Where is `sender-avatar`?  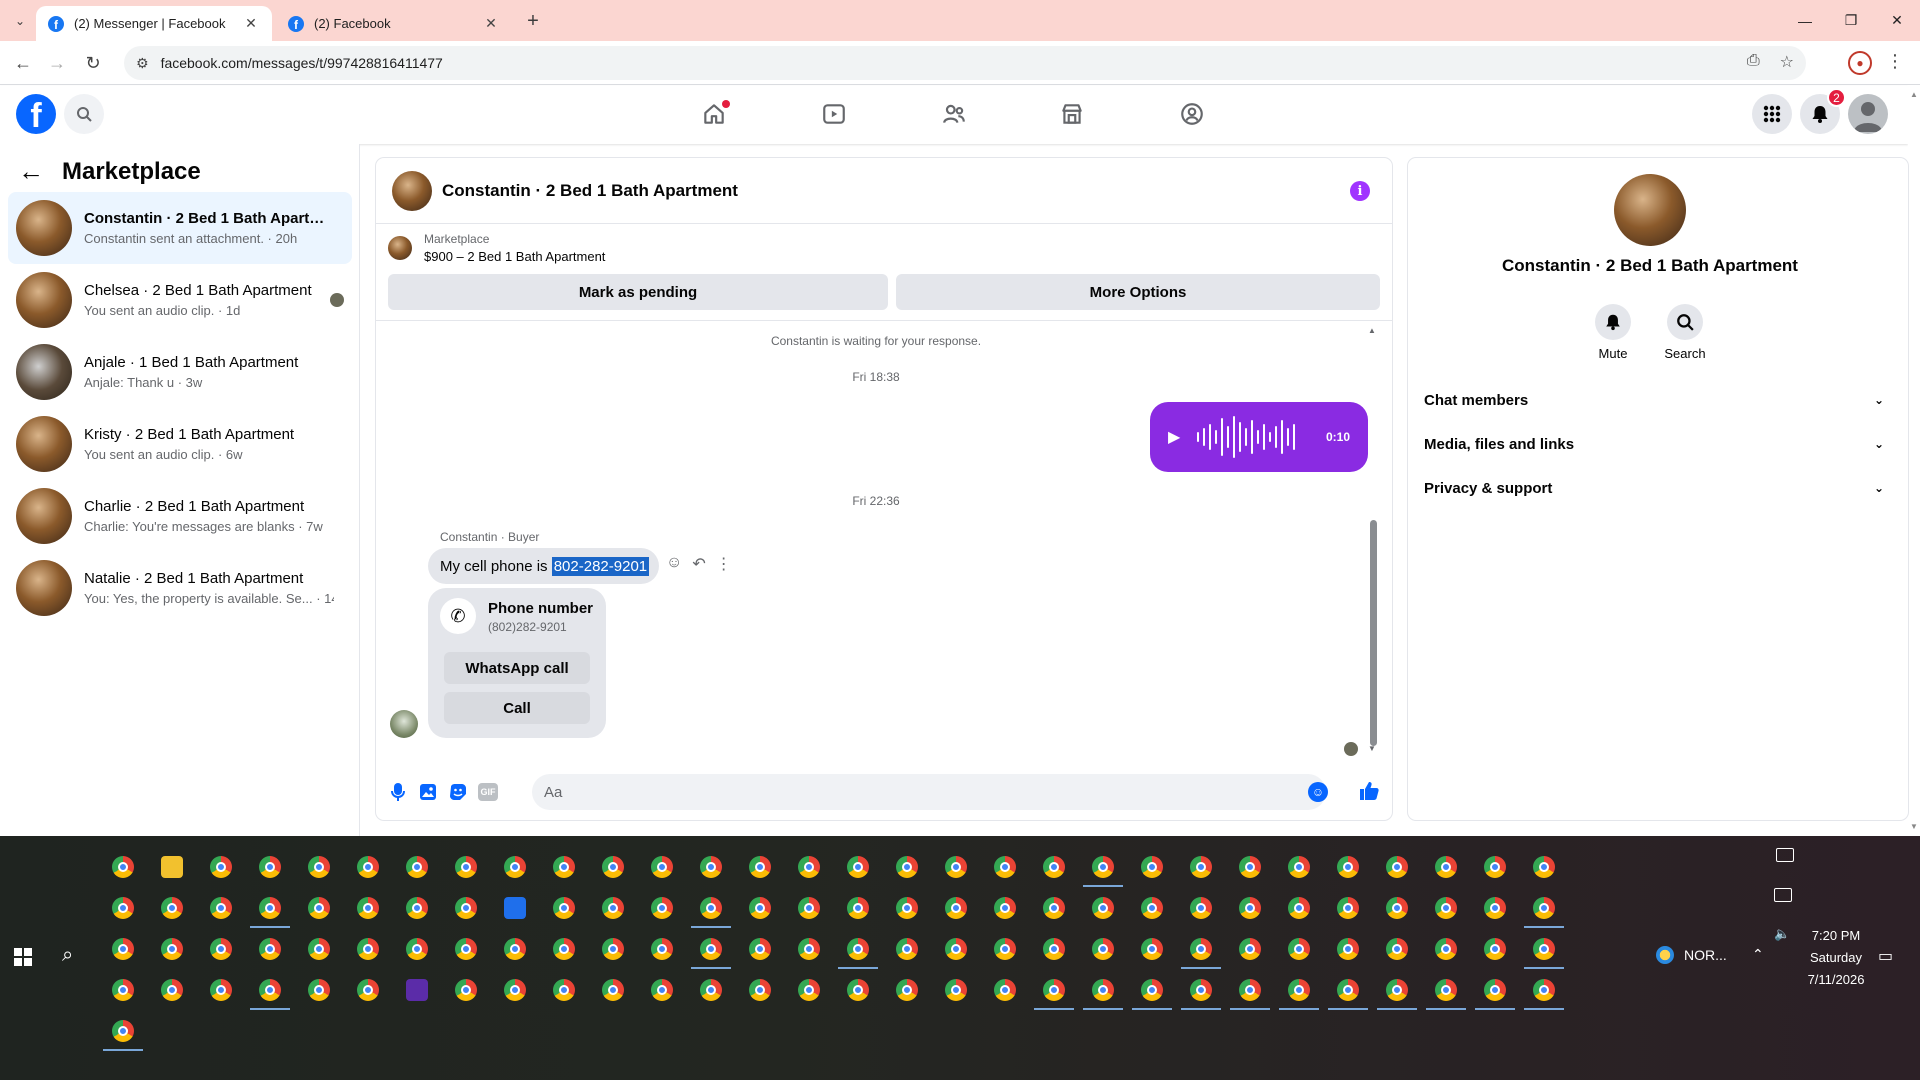
sender-avatar is located at coordinates (404, 724).